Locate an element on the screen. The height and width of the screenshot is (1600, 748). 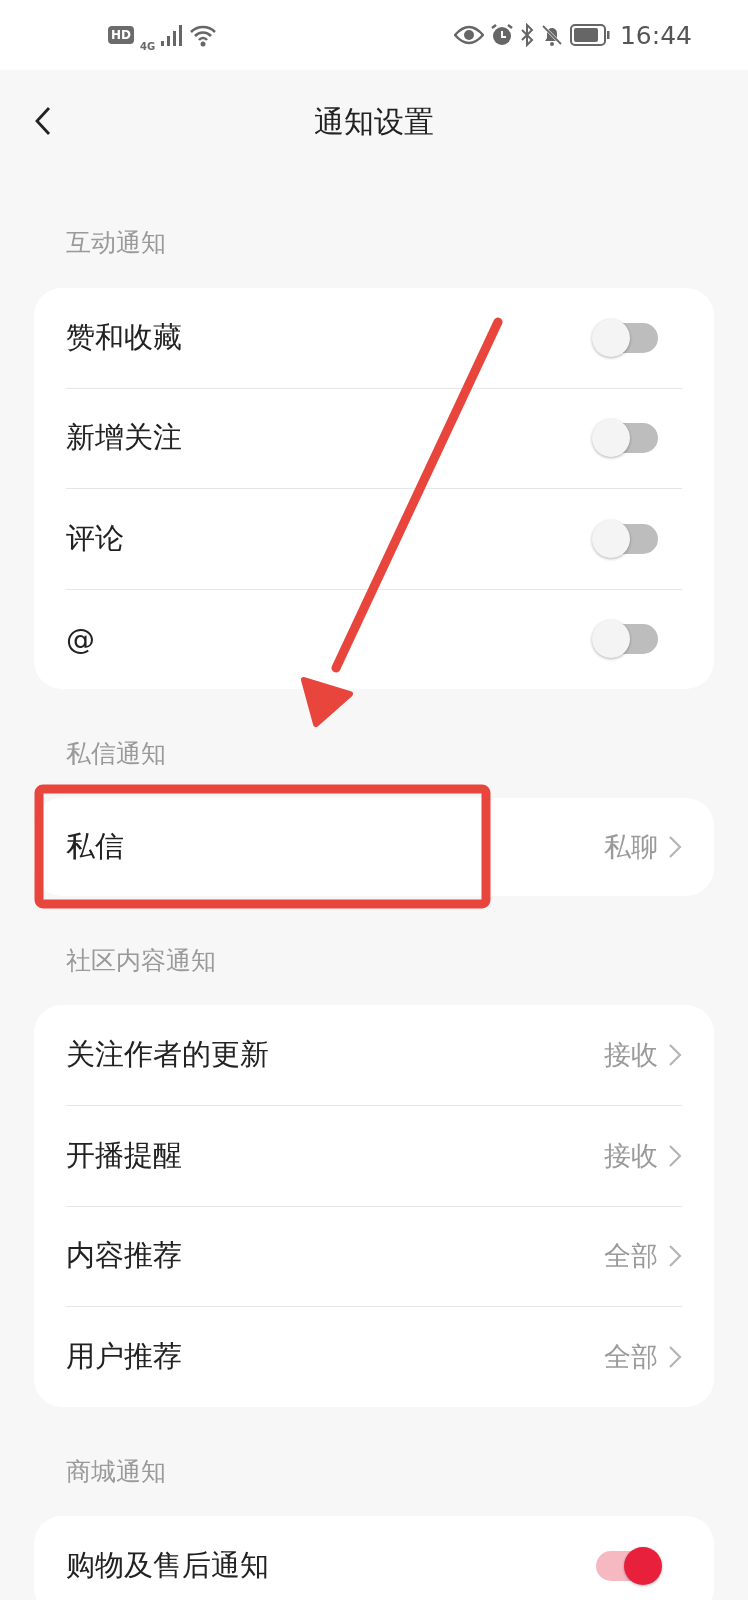
setting-label: 用户推荐 is located at coordinates (124, 1357).